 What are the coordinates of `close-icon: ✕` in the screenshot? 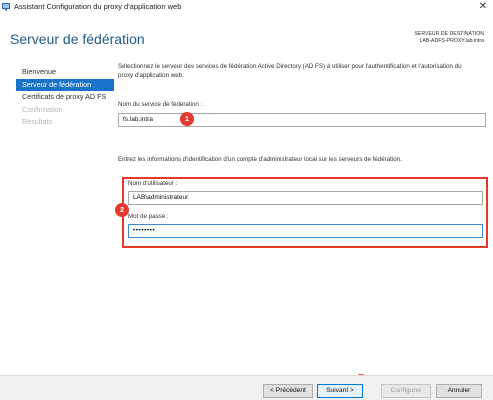 It's located at (483, 6).